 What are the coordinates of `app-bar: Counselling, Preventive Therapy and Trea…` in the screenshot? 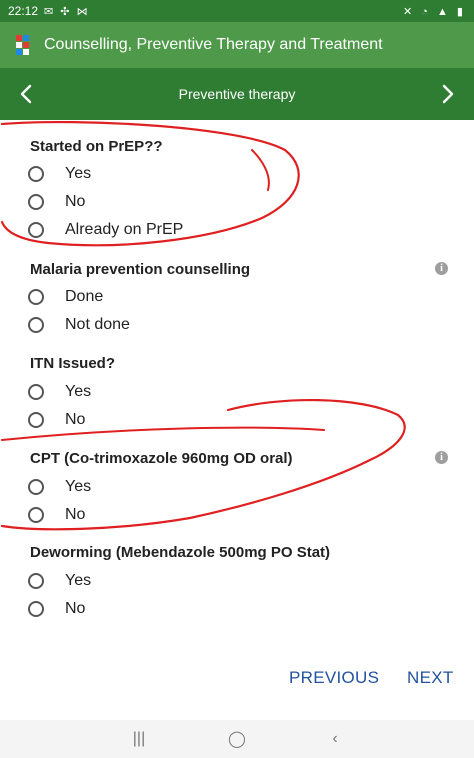 It's located at (237, 45).